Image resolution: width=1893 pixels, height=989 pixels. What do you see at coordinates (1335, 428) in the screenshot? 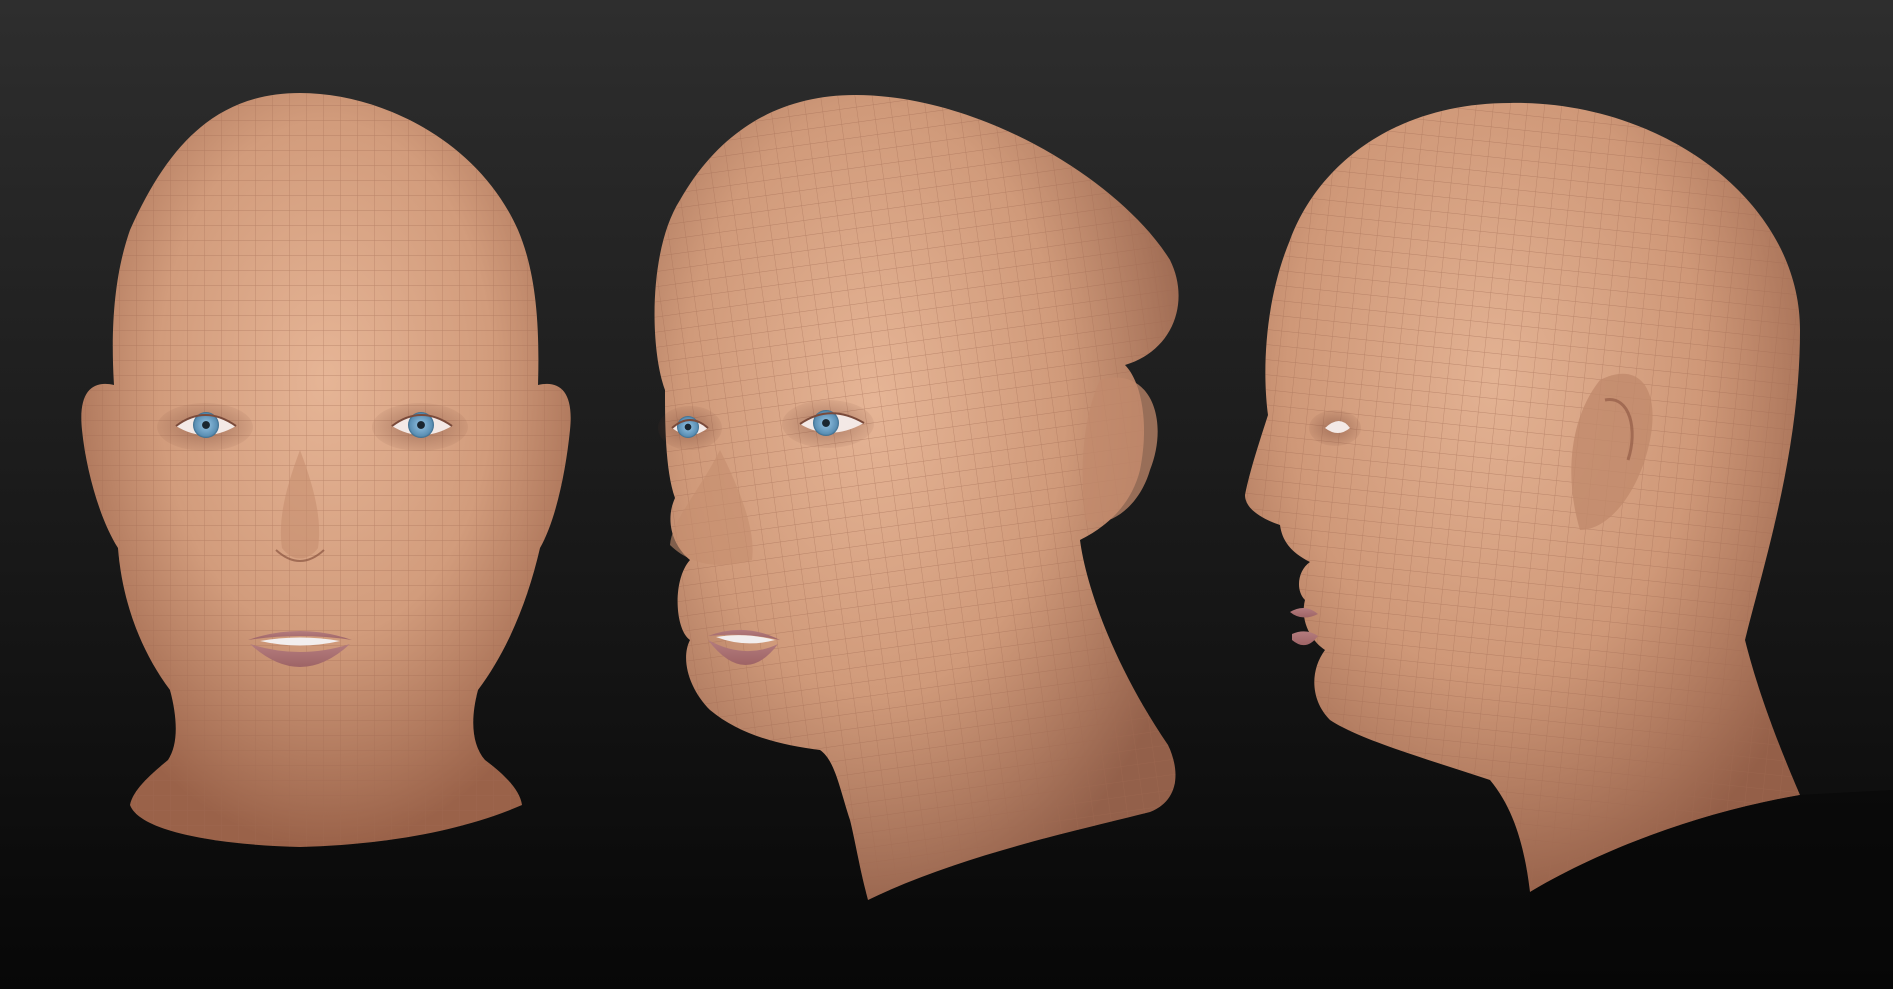
I see `profile-eye` at bounding box center [1335, 428].